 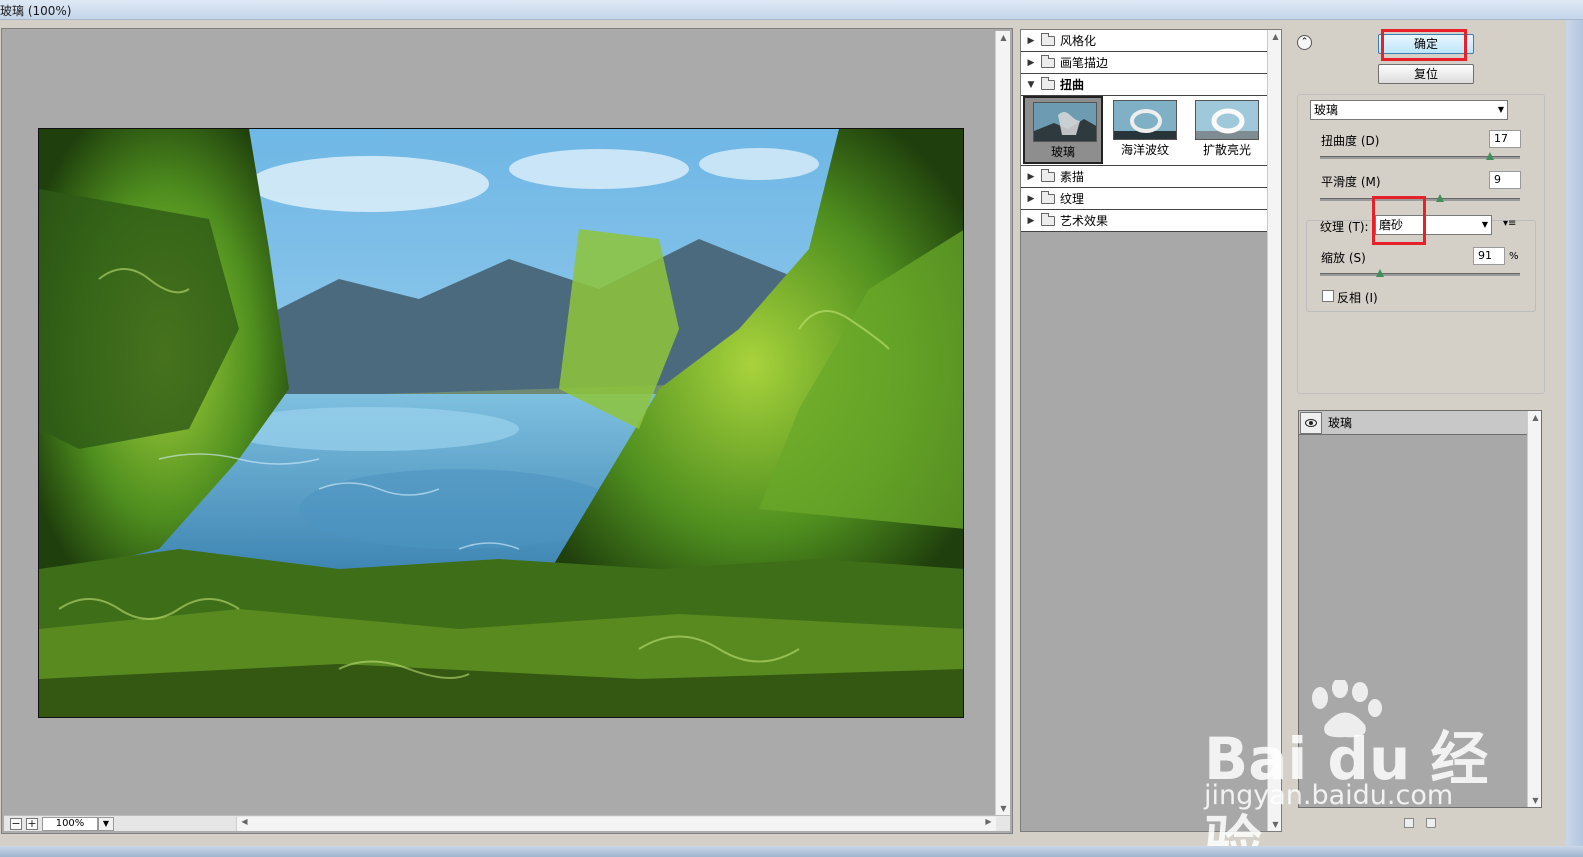 What do you see at coordinates (32, 824) in the screenshot?
I see `zoom-in-button: +` at bounding box center [32, 824].